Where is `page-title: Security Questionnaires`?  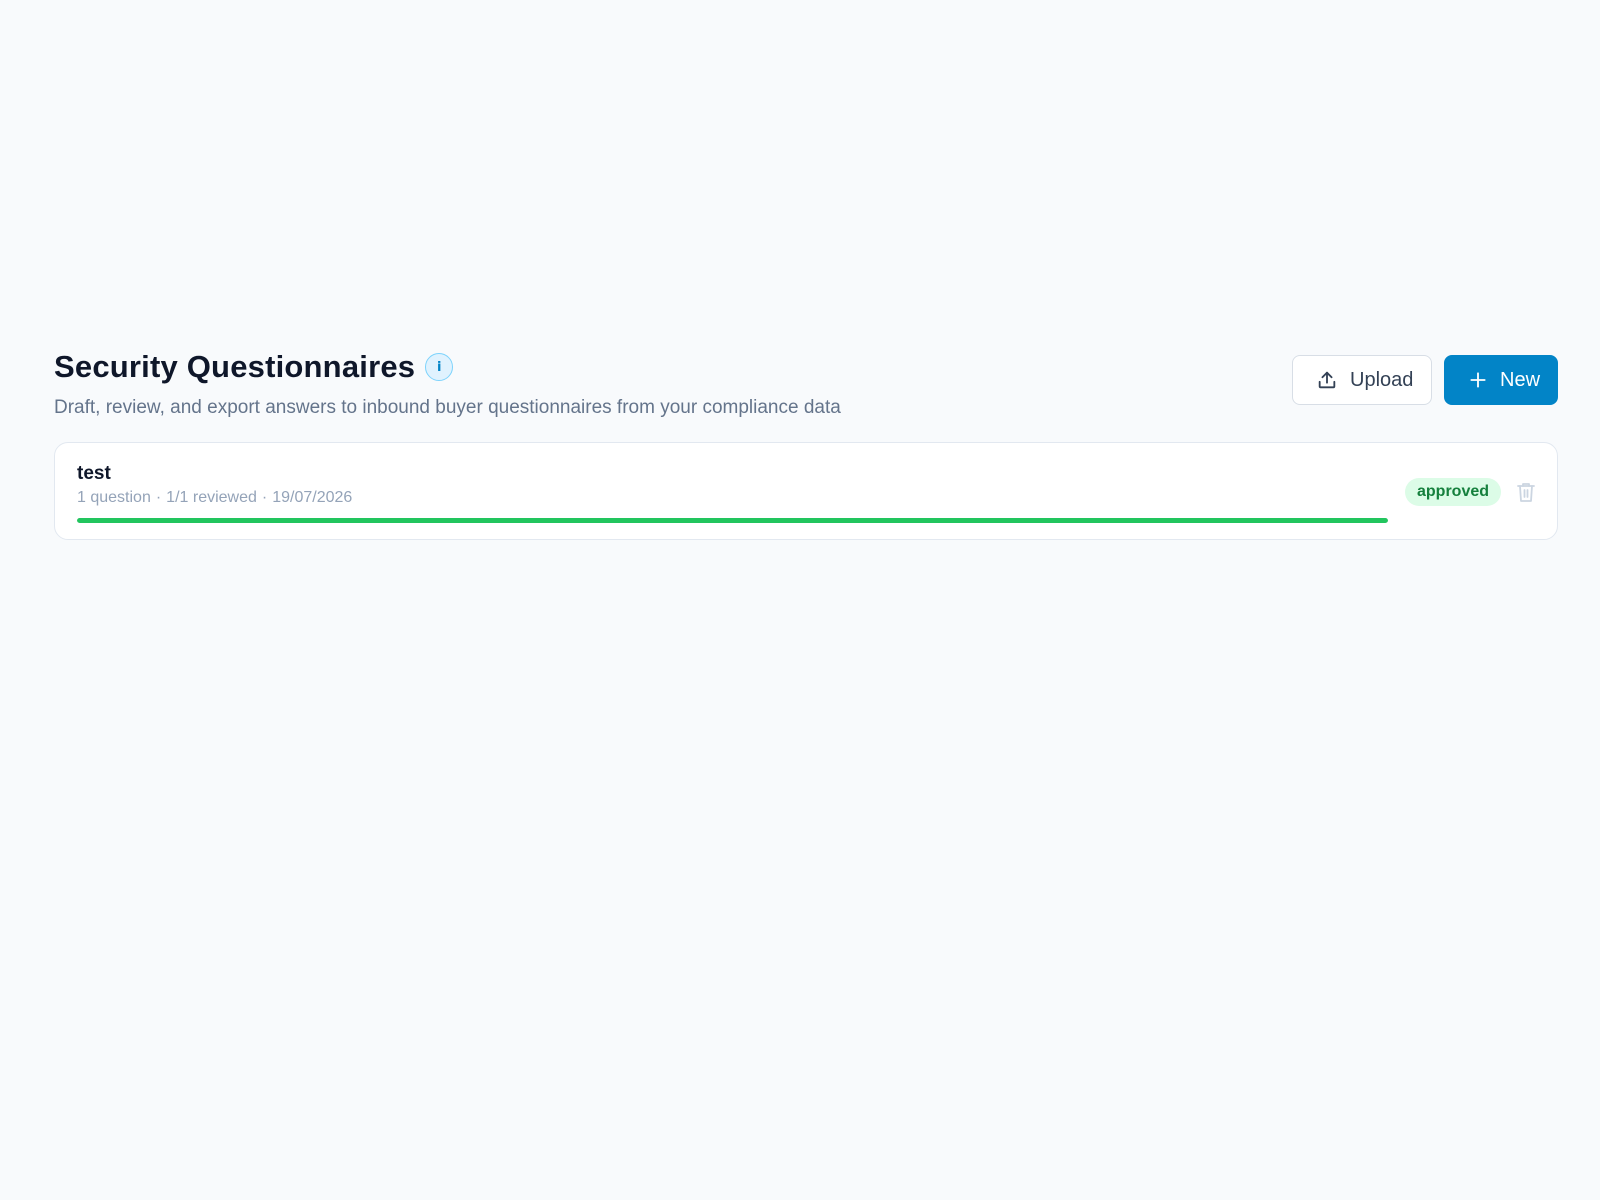
page-title: Security Questionnaires is located at coordinates (235, 366).